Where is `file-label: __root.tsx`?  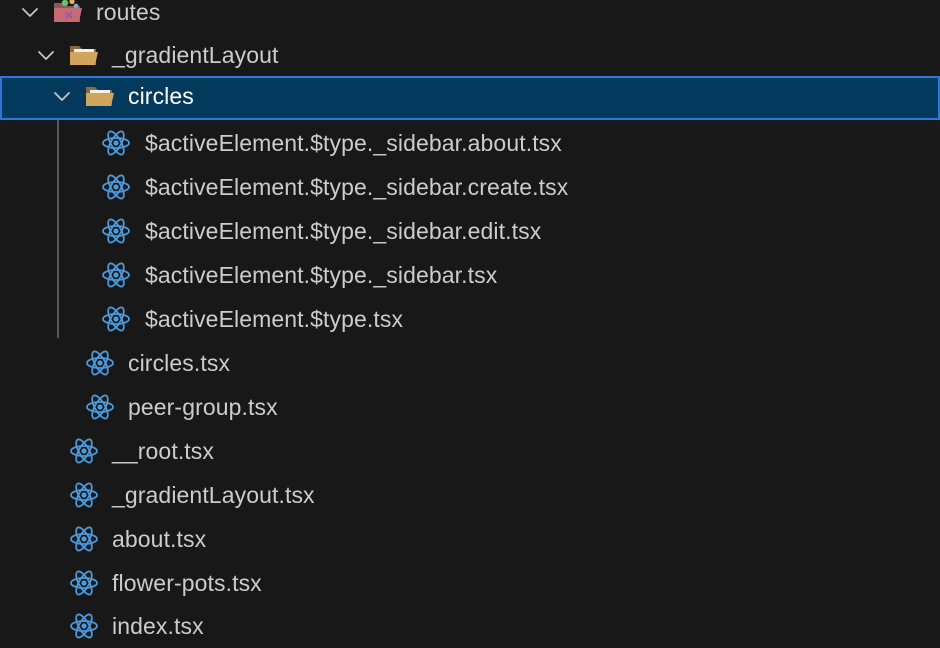
file-label: __root.tsx is located at coordinates (163, 451).